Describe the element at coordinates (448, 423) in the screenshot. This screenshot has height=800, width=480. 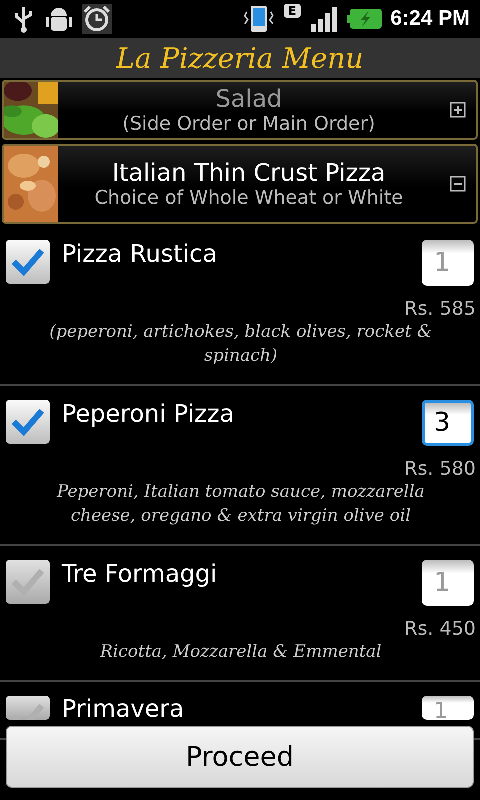
I see `quantity-field: 3` at that location.